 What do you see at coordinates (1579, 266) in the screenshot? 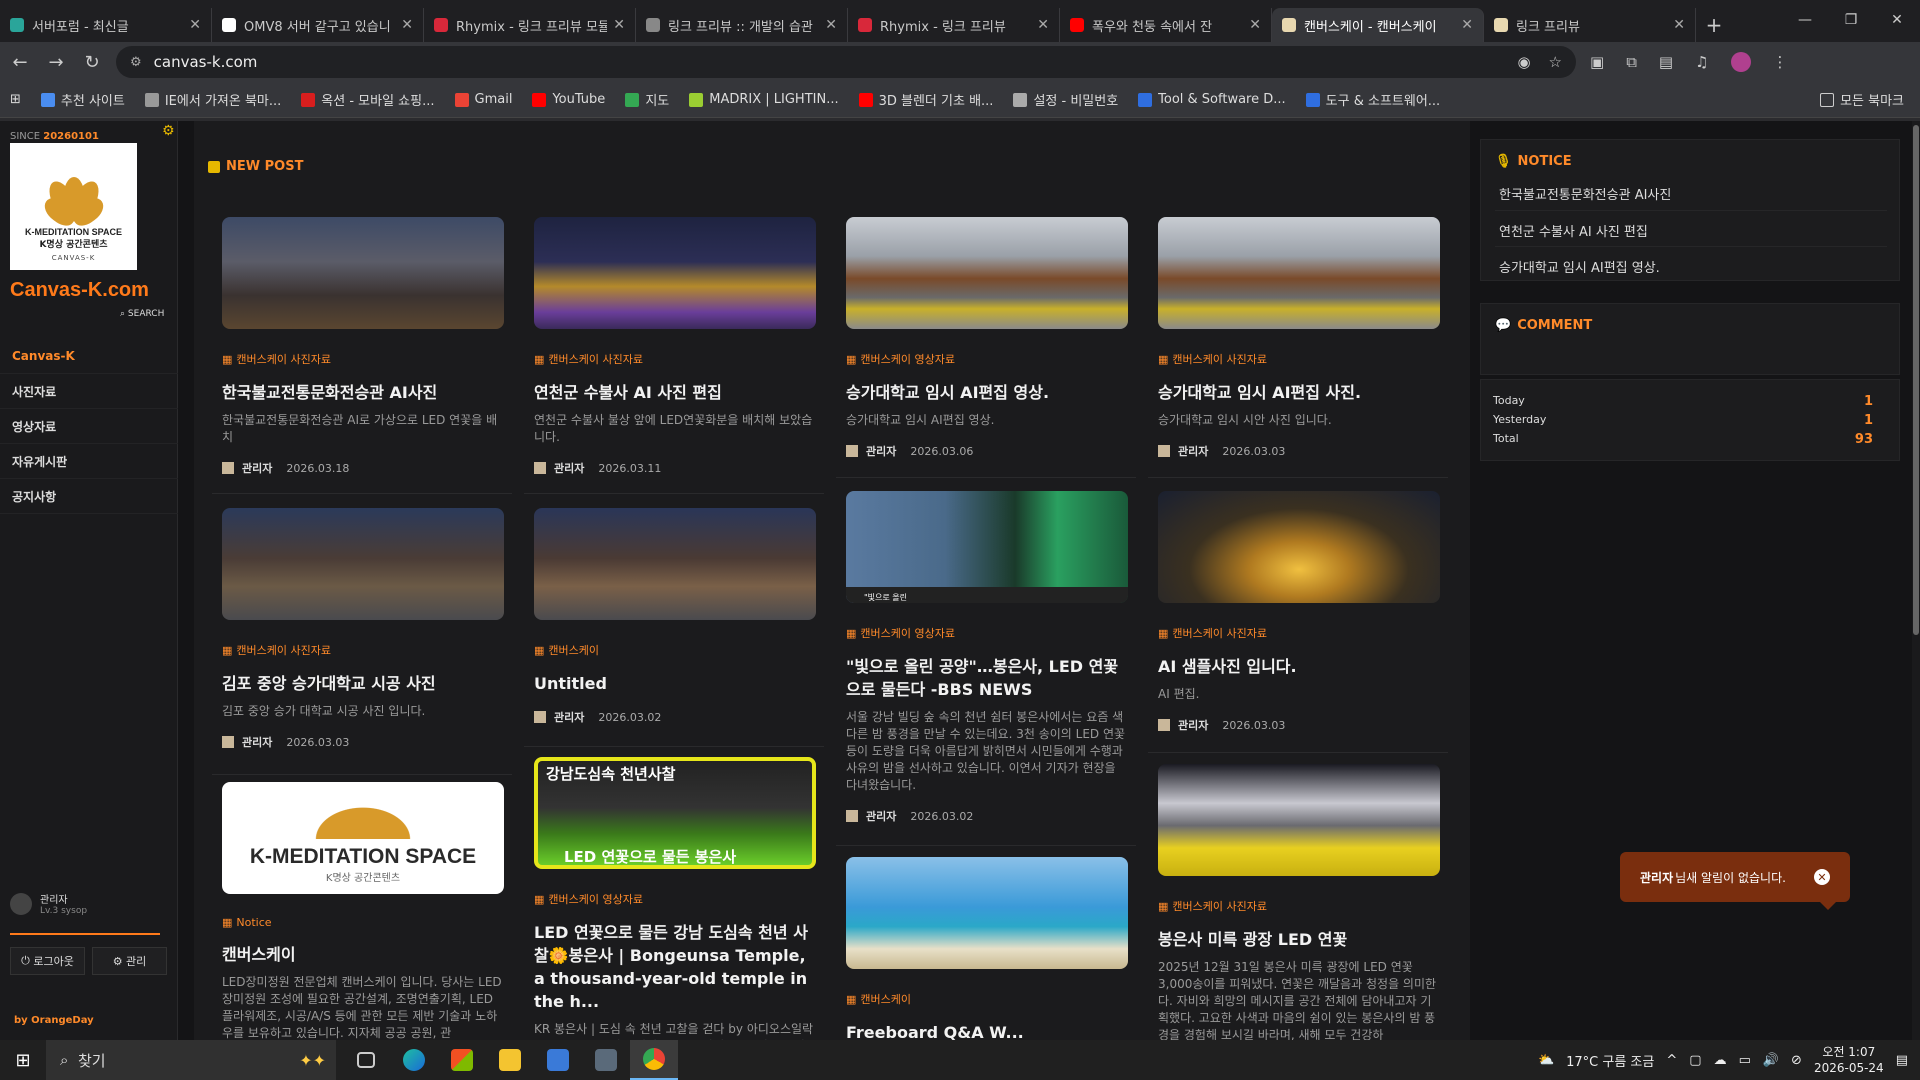
I see `notice-item: 승가대학교 임시 AI편집 영상.` at bounding box center [1579, 266].